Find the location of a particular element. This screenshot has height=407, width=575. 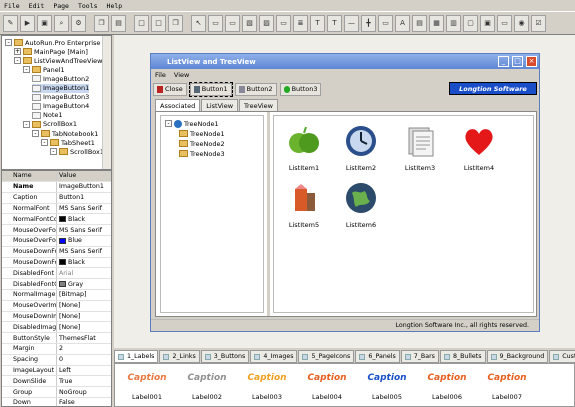

treeview: - TreeNode1 TreeNode1 TreeNode2 TreeNode3 is located at coordinates (212, 214).